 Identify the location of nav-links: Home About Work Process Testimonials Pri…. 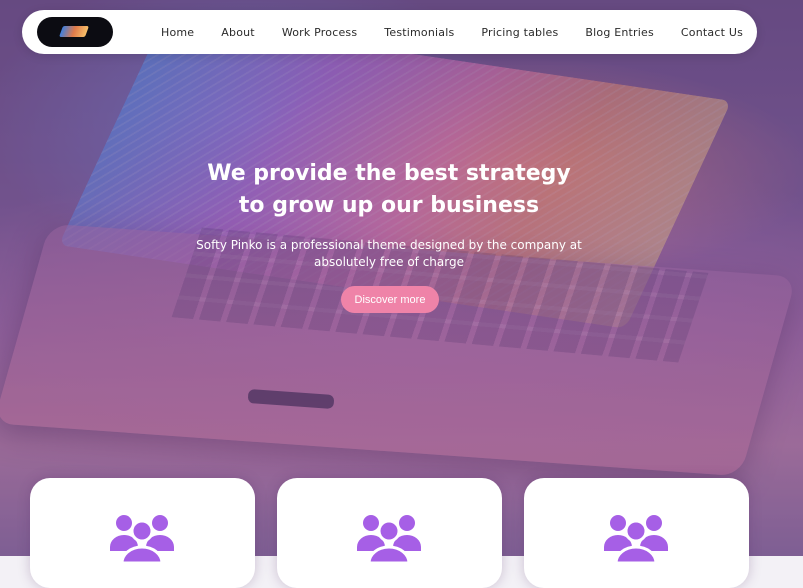
(438, 32).